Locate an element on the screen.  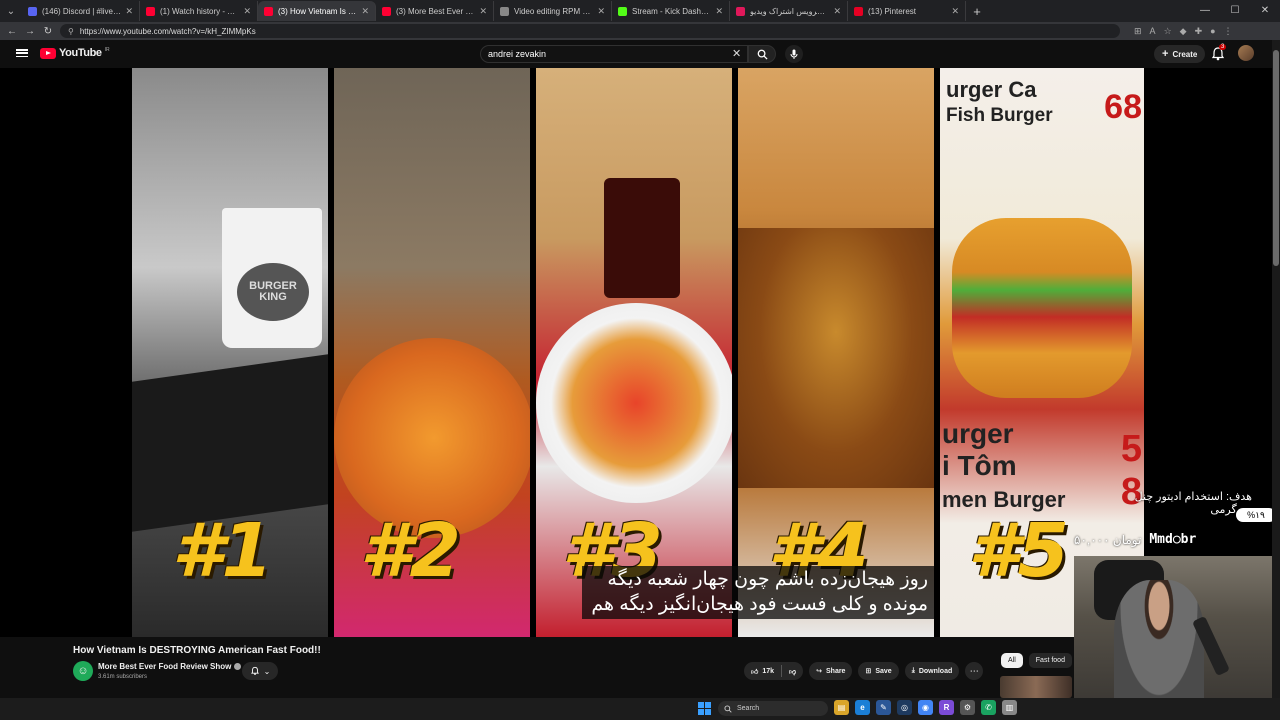
tab-search-icon: ⌄ is located at coordinates (11, 11).